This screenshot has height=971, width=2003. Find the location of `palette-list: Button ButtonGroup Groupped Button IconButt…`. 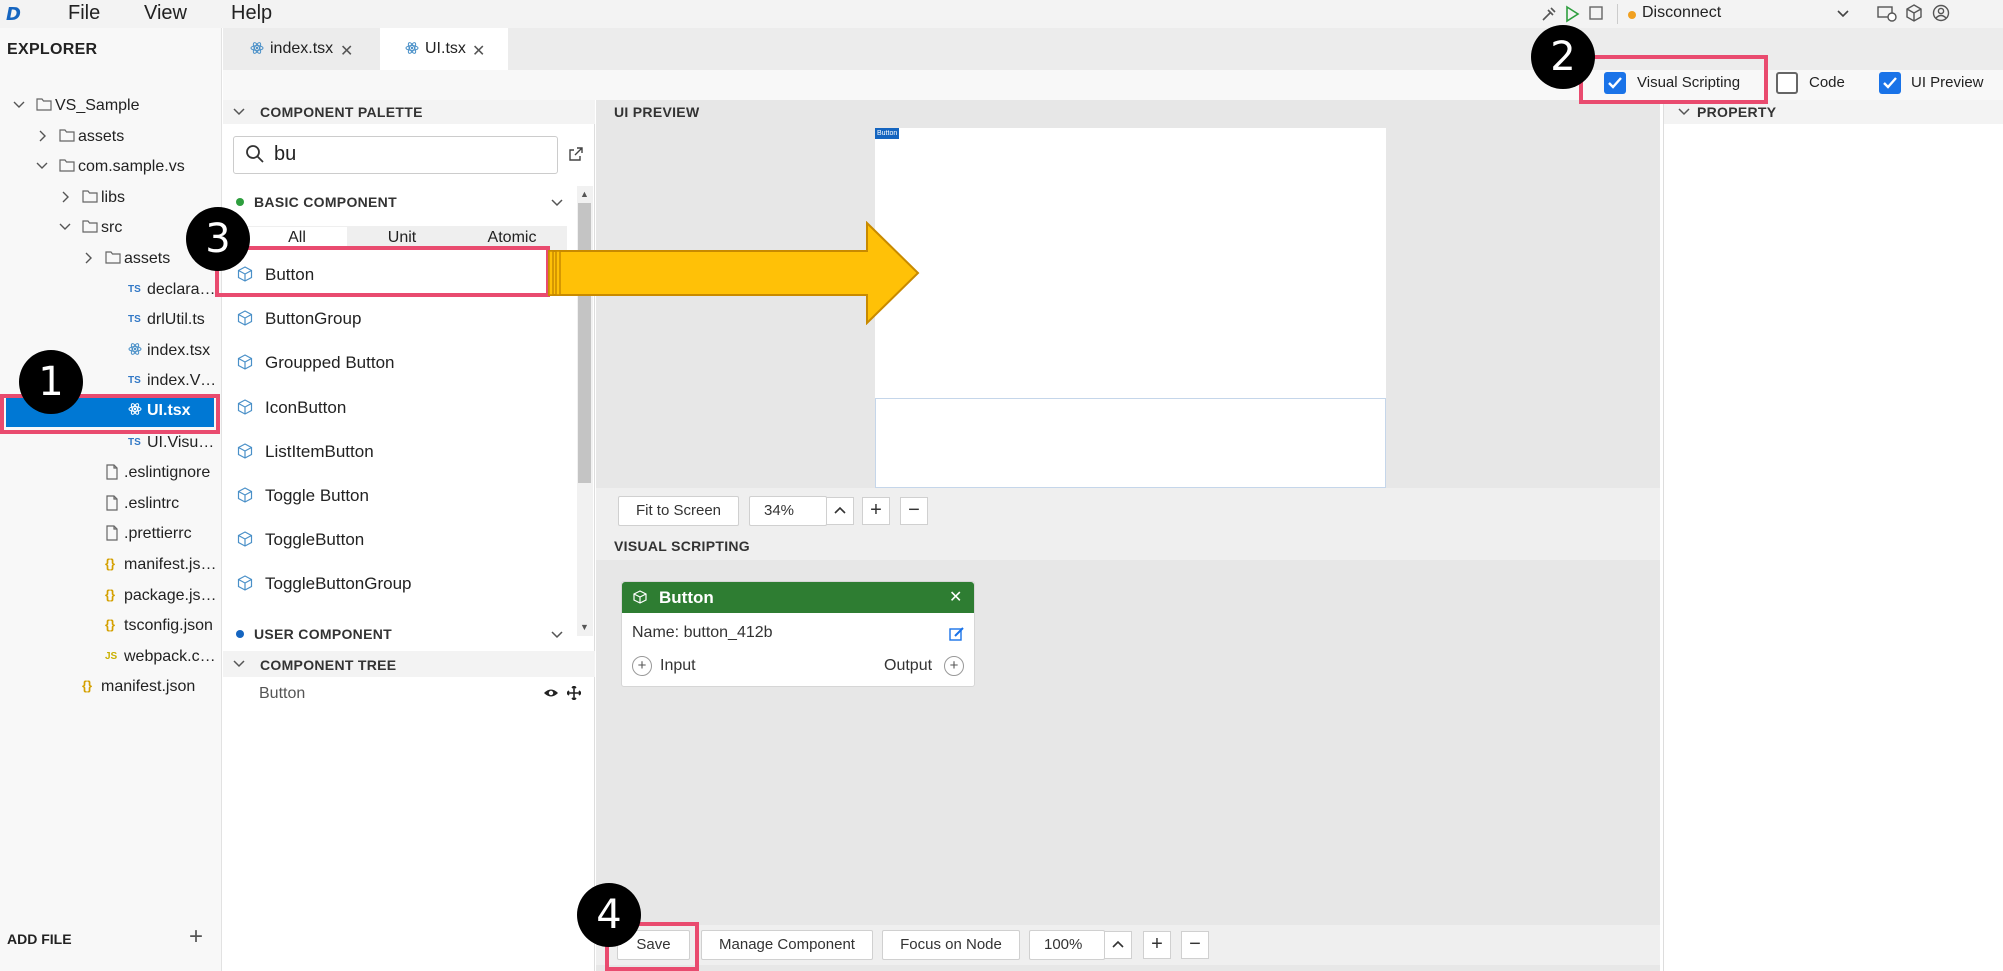

palette-list: Button ButtonGroup Groupped Button IconButt… is located at coordinates (393, 423).